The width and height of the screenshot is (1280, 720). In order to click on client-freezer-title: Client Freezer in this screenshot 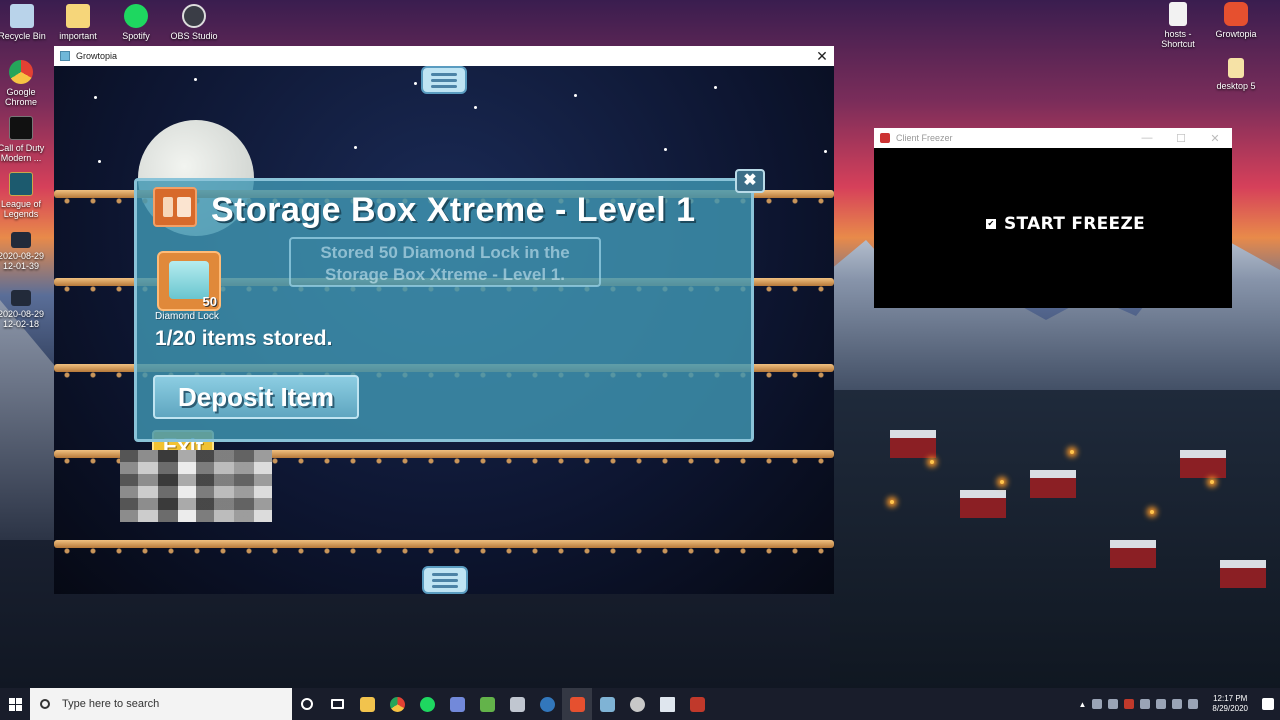, I will do `click(924, 138)`.